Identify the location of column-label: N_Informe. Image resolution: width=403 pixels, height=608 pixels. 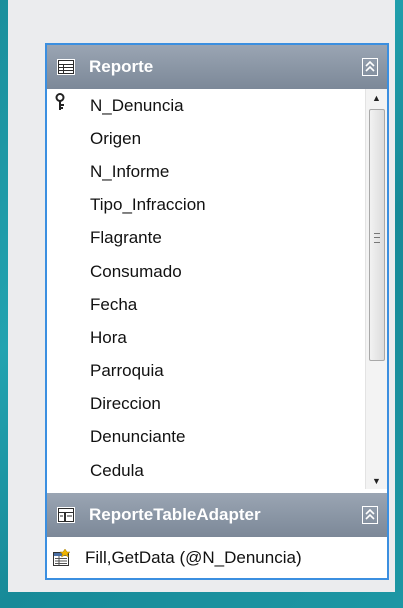
(130, 171).